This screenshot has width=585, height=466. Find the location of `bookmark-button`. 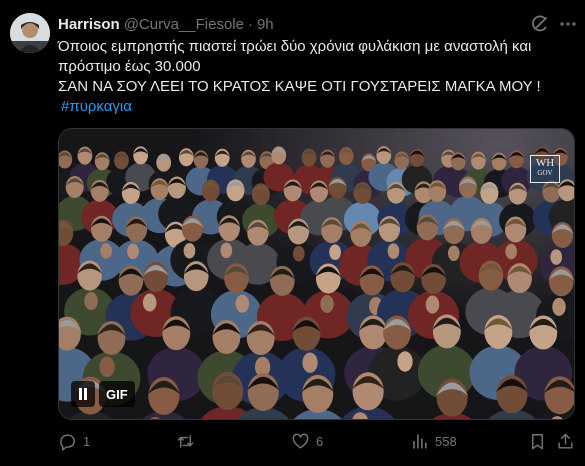

bookmark-button is located at coordinates (537, 441).